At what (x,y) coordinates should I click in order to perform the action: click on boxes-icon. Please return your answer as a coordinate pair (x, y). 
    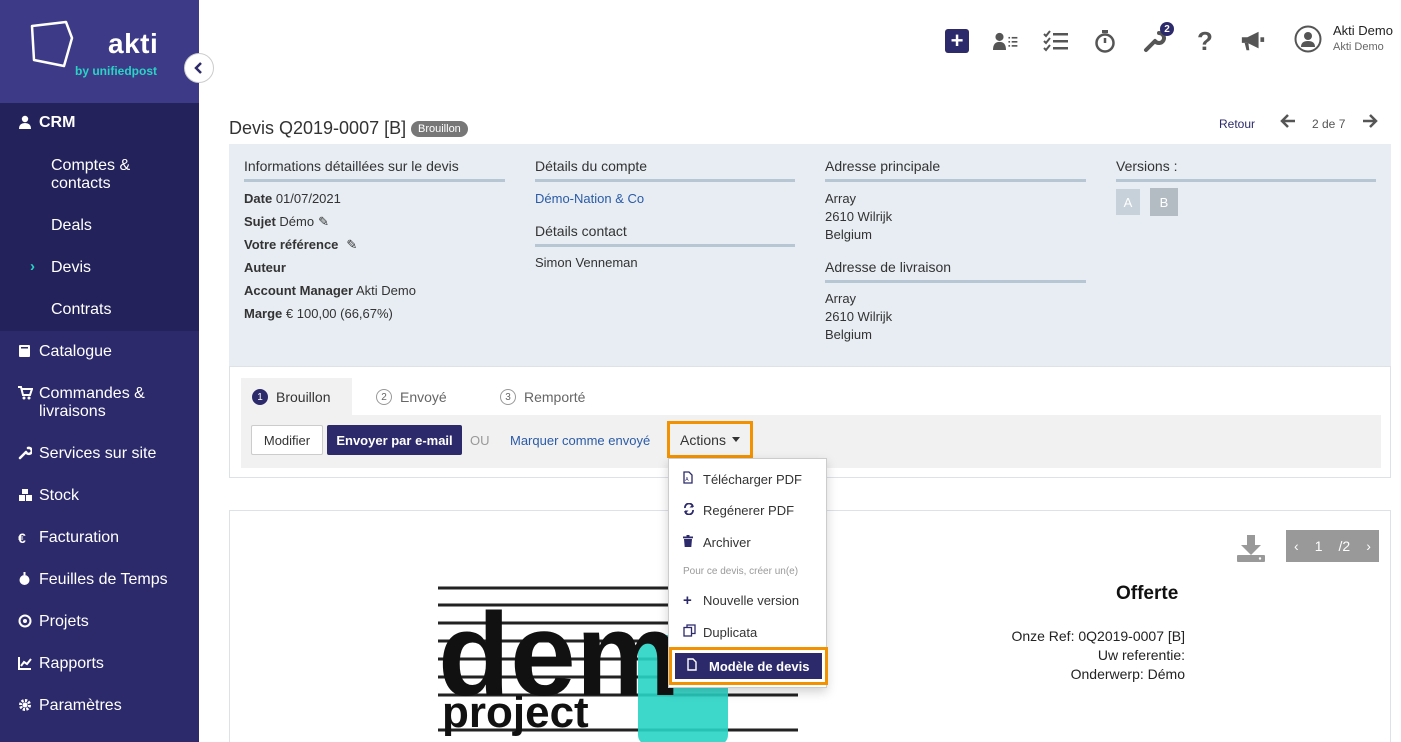
    Looking at the image, I should click on (28, 496).